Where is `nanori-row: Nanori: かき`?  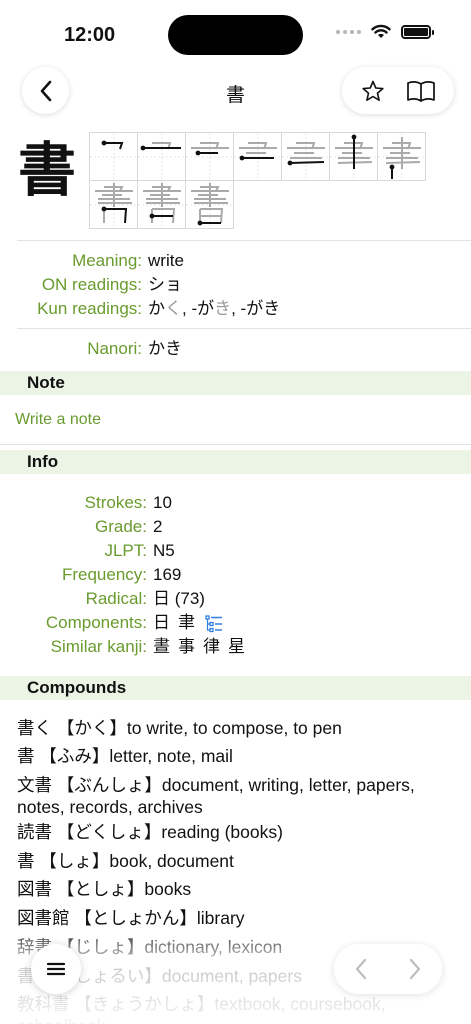
nanori-row: Nanori: かき is located at coordinates (91, 349).